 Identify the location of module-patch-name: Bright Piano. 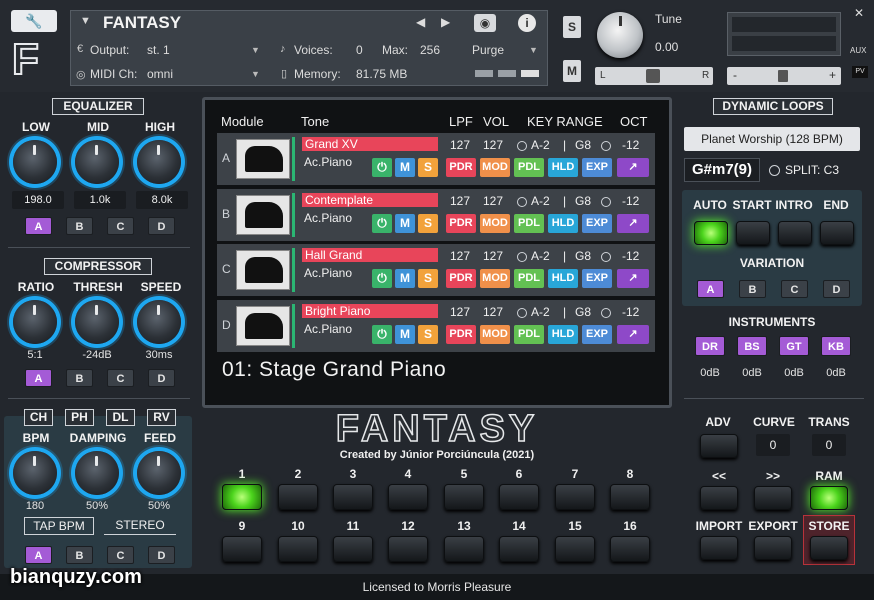
(370, 311).